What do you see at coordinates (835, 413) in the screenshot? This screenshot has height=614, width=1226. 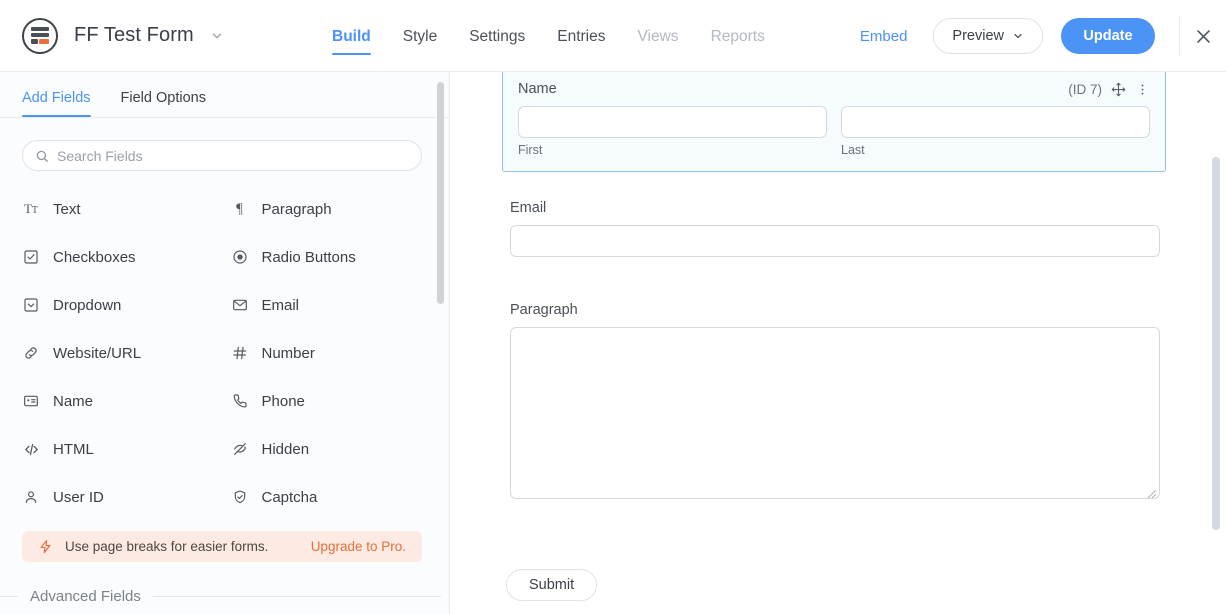 I see `paragraph-textarea` at bounding box center [835, 413].